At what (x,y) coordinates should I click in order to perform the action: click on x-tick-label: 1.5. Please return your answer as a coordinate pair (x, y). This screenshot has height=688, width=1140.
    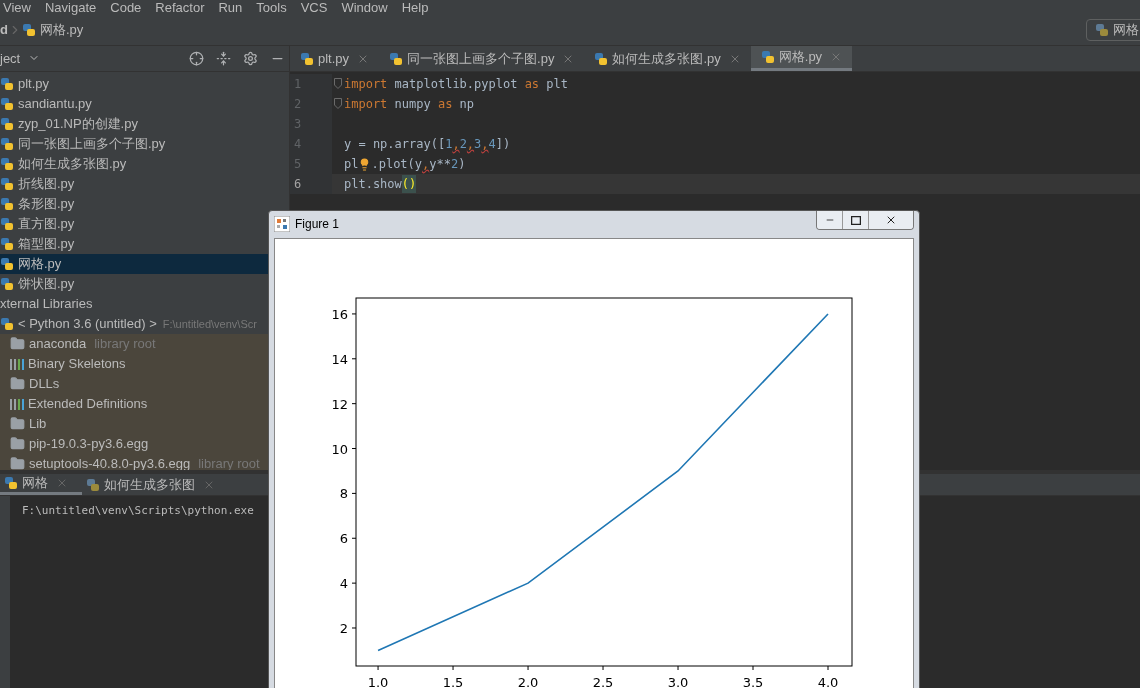
    Looking at the image, I should click on (453, 681).